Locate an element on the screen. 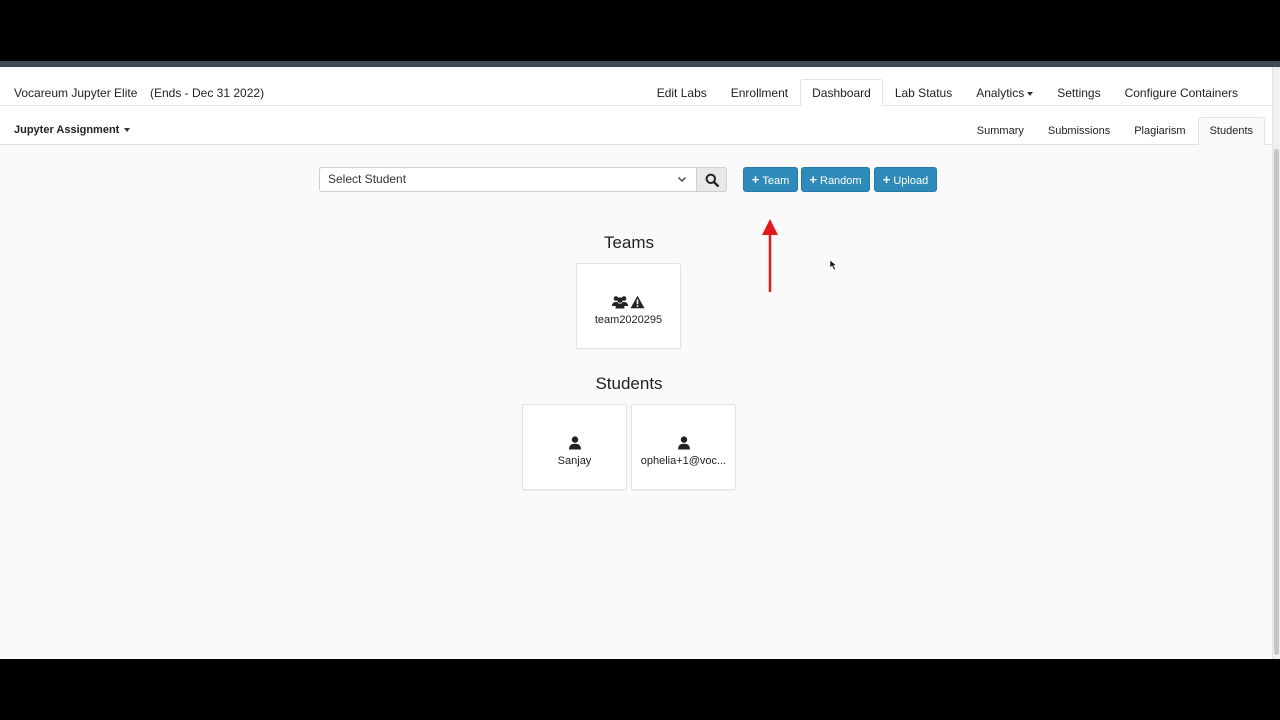 The image size is (1280, 720). page-scrollbar is located at coordinates (1276, 363).